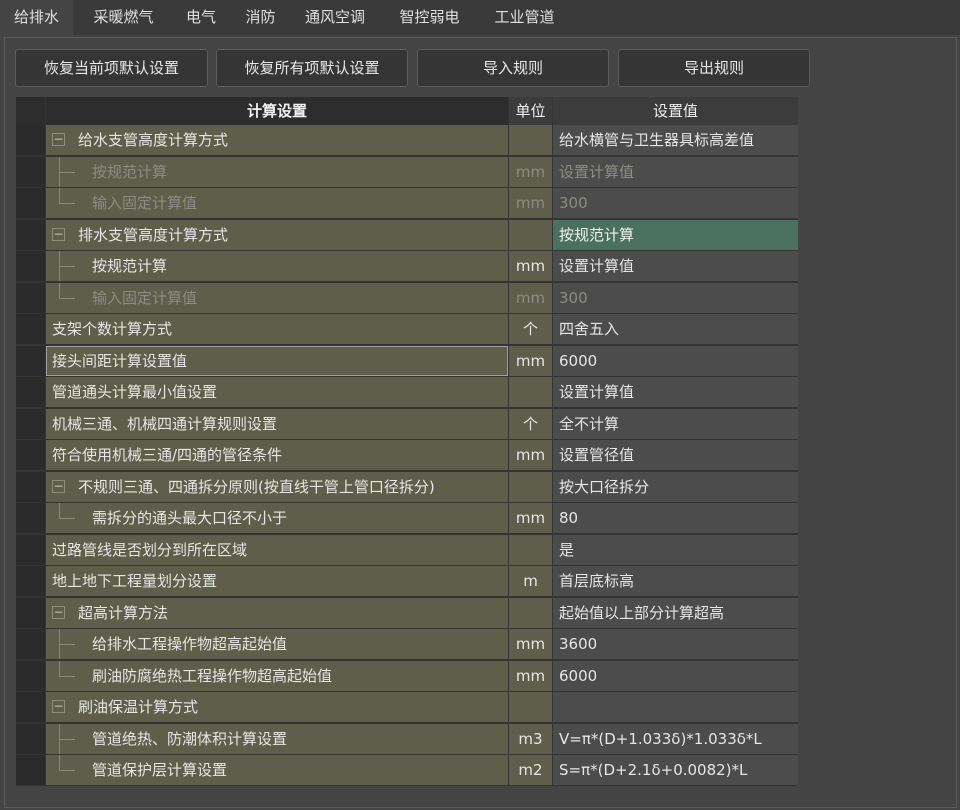 The width and height of the screenshot is (960, 810). I want to click on table-row: 管道通头计算最小值设置 设置计算值, so click(407, 392).